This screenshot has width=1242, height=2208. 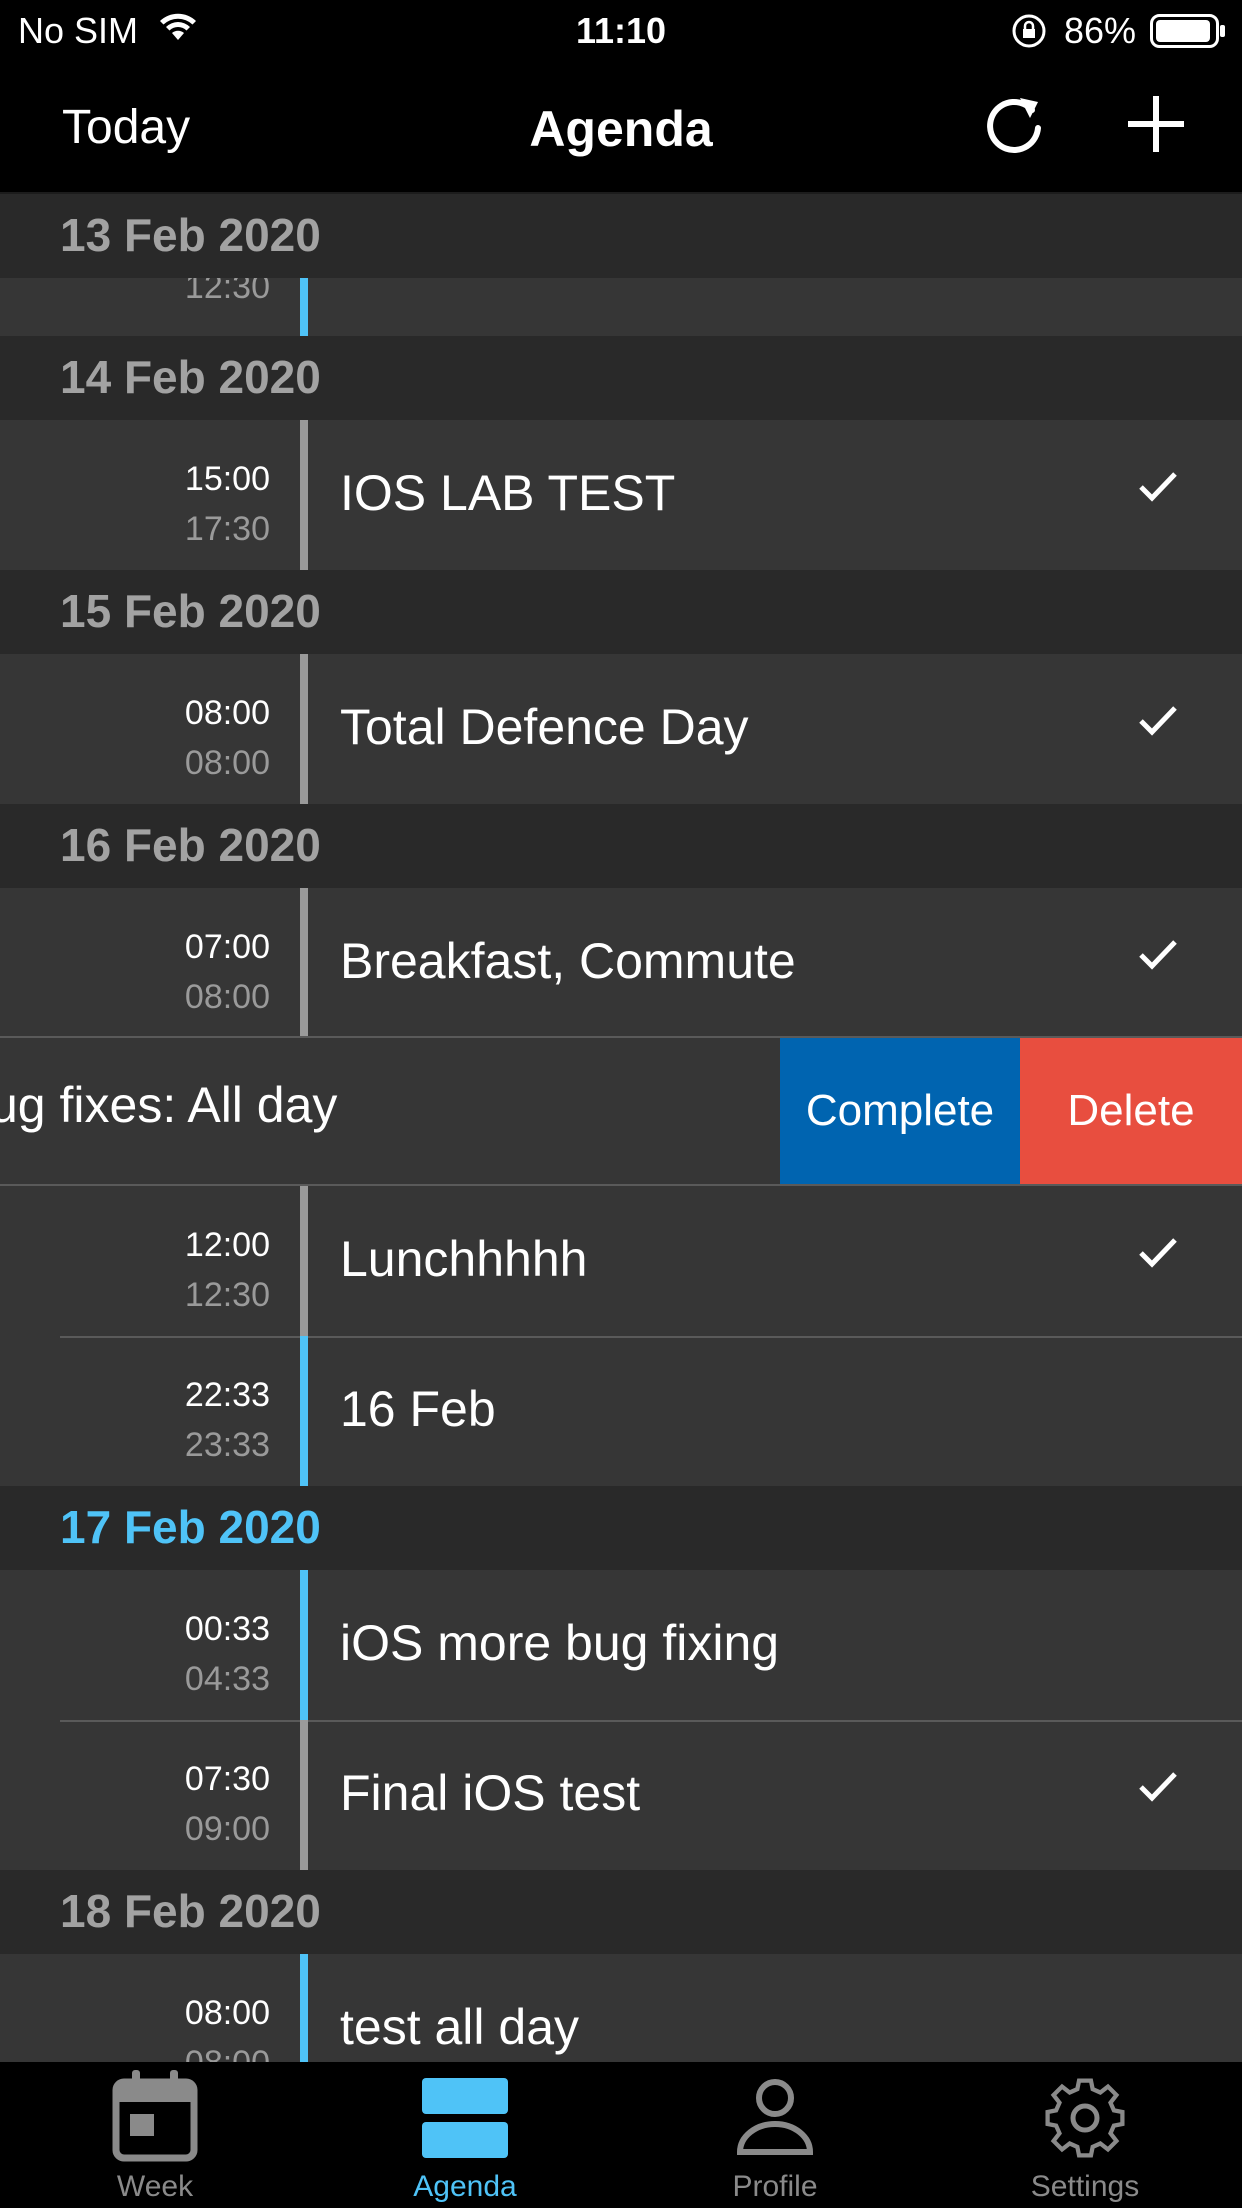 I want to click on agenda-icon, so click(x=465, y=2116).